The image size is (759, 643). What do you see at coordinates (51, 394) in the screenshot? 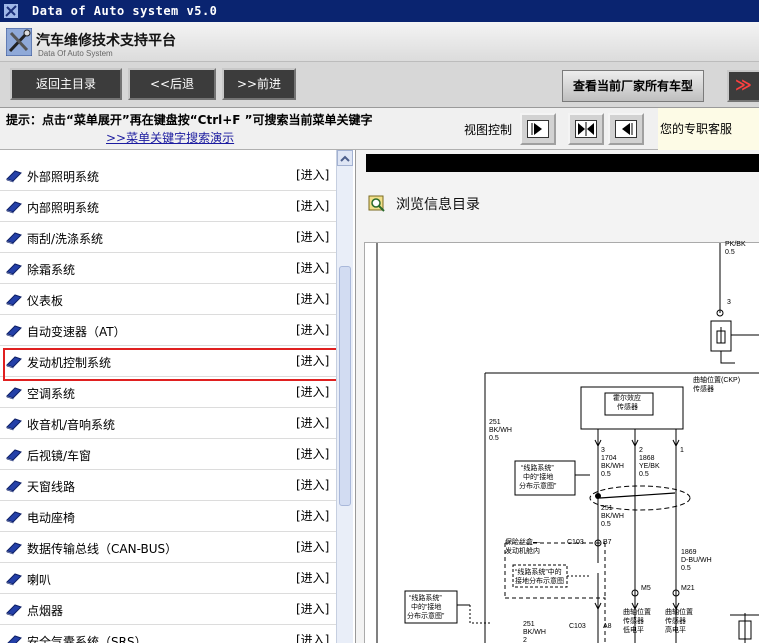
I see `menu-item-label: 空调系统` at bounding box center [51, 394].